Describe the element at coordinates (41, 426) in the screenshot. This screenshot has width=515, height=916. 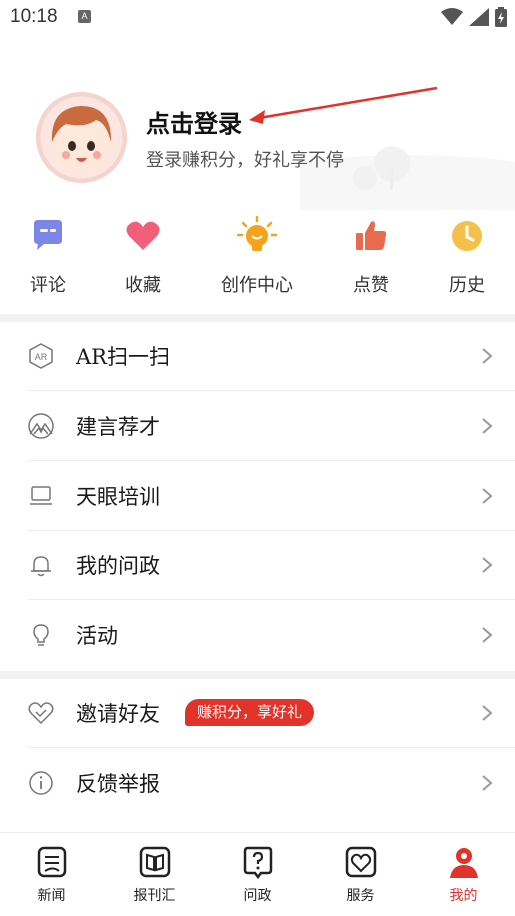
I see `mountain-icon` at that location.